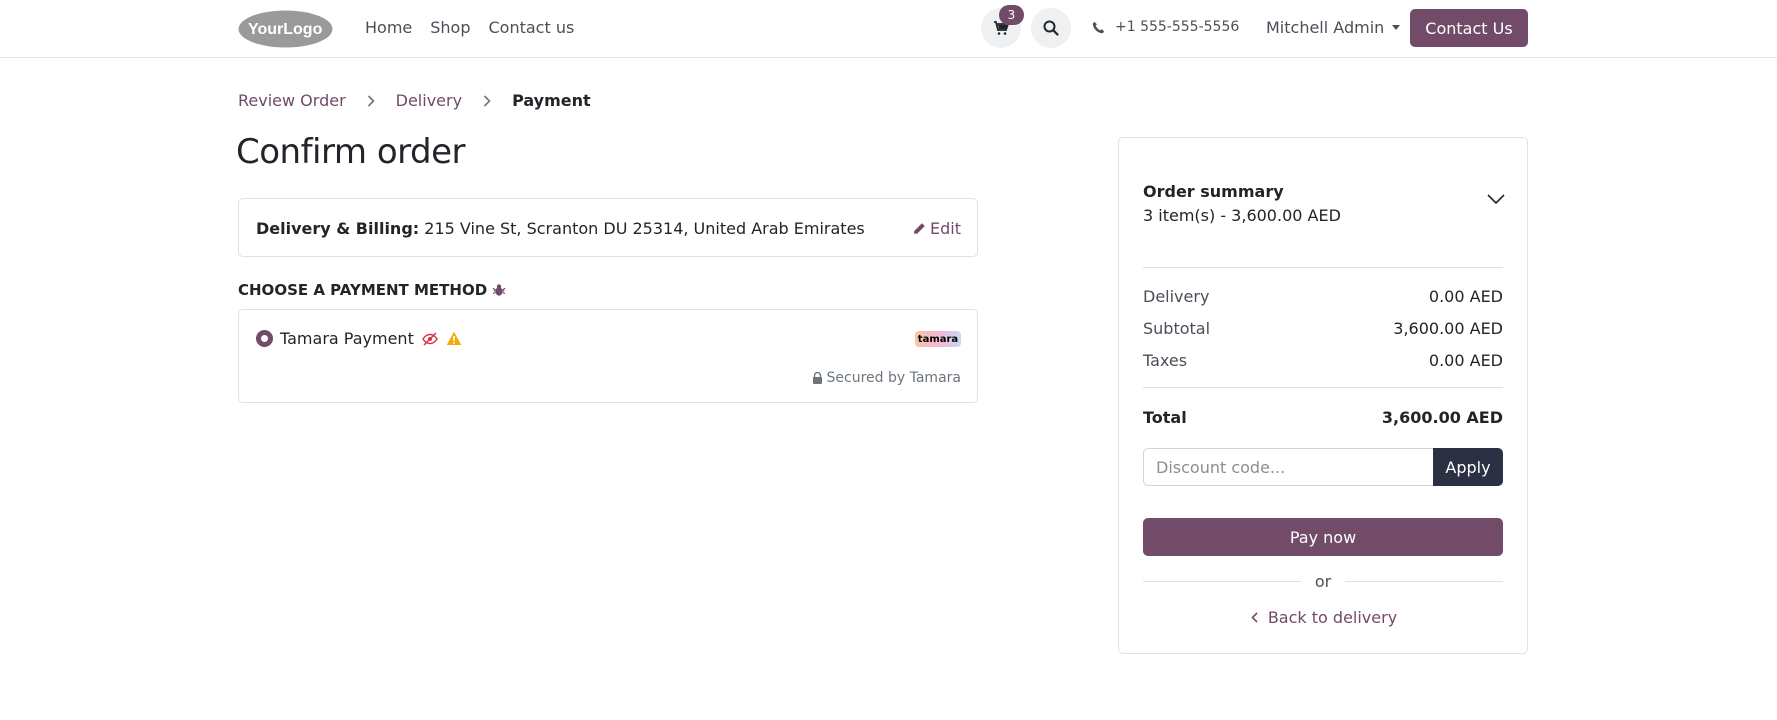 The height and width of the screenshot is (720, 1777). Describe the element at coordinates (430, 338) in the screenshot. I see `eye-slash-icon` at that location.